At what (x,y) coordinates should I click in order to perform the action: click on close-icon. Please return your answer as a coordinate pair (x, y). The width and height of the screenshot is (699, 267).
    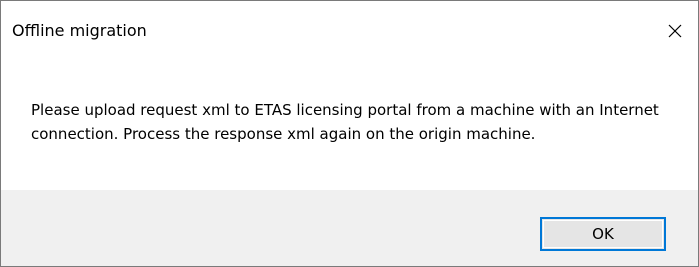
    Looking at the image, I should click on (675, 31).